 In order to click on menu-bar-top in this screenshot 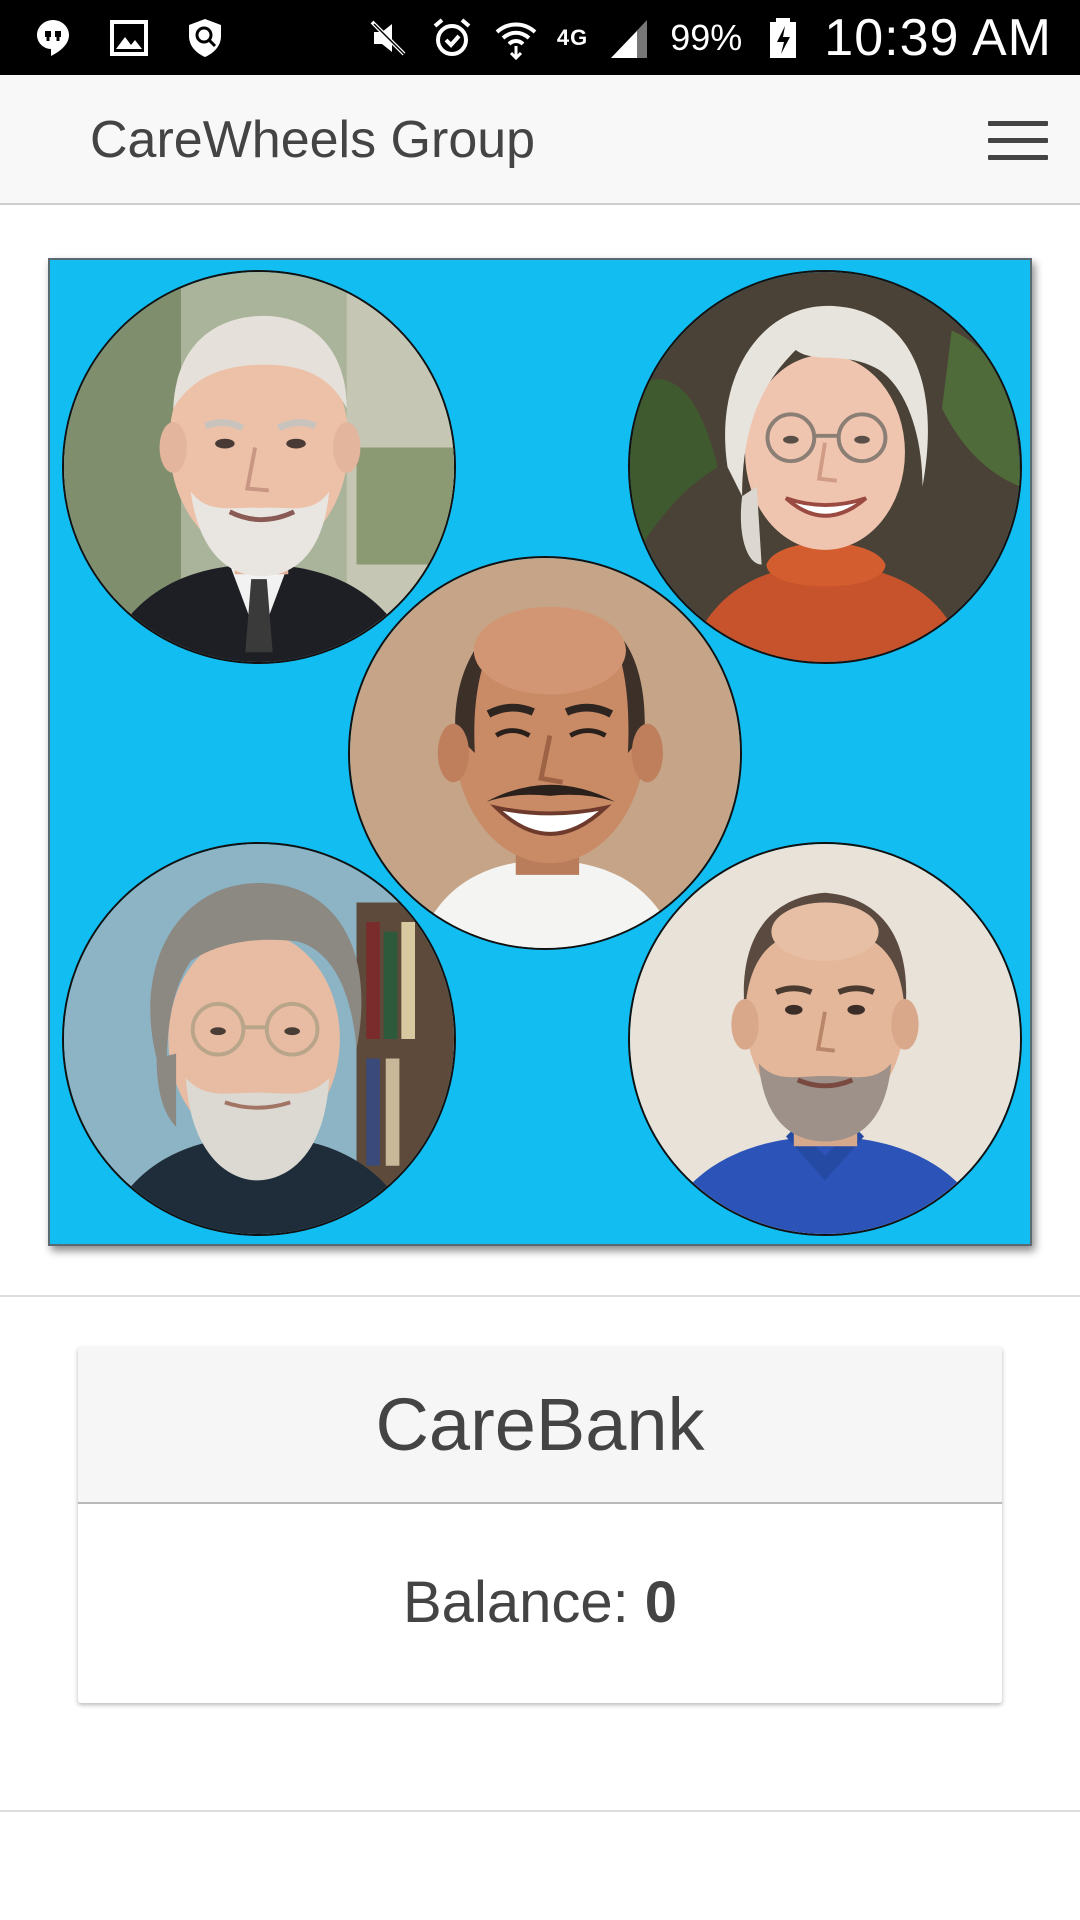, I will do `click(1018, 123)`.